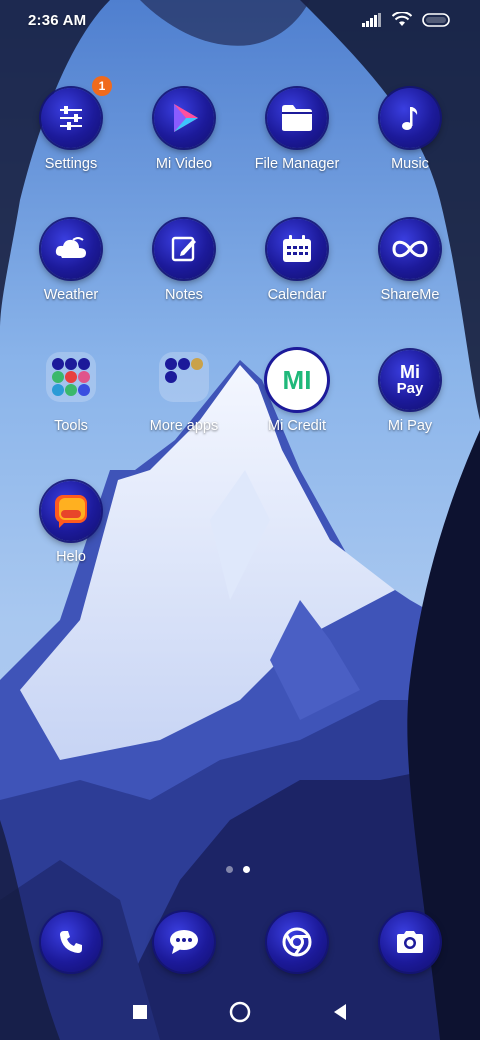 The image size is (480, 1040). I want to click on app-notes: Notes, so click(184, 275).